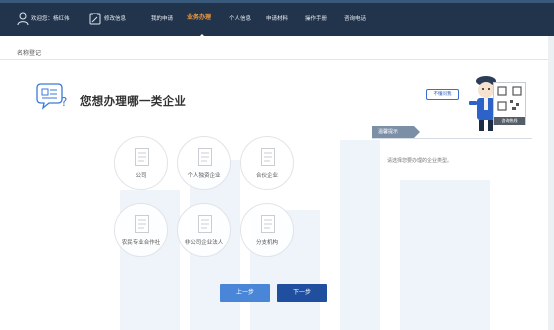 The image size is (554, 330). I want to click on breadcrumb-bar: 名称登记, so click(277, 52).